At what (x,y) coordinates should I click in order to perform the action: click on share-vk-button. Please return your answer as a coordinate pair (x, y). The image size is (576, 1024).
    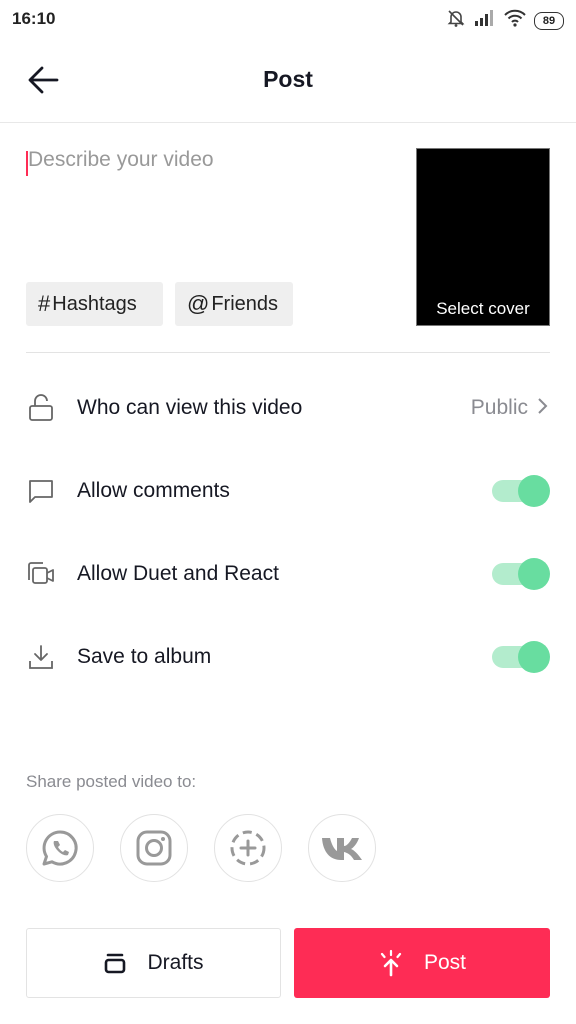
    Looking at the image, I should click on (342, 848).